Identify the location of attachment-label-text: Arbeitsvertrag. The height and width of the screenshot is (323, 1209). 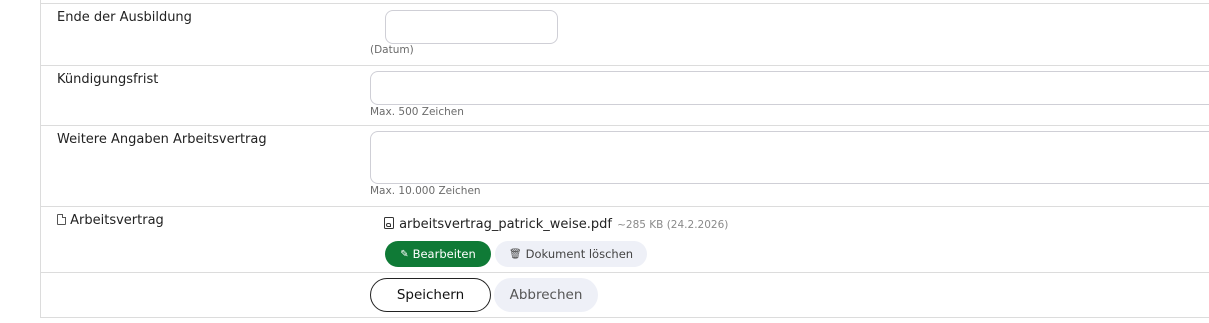
(117, 220).